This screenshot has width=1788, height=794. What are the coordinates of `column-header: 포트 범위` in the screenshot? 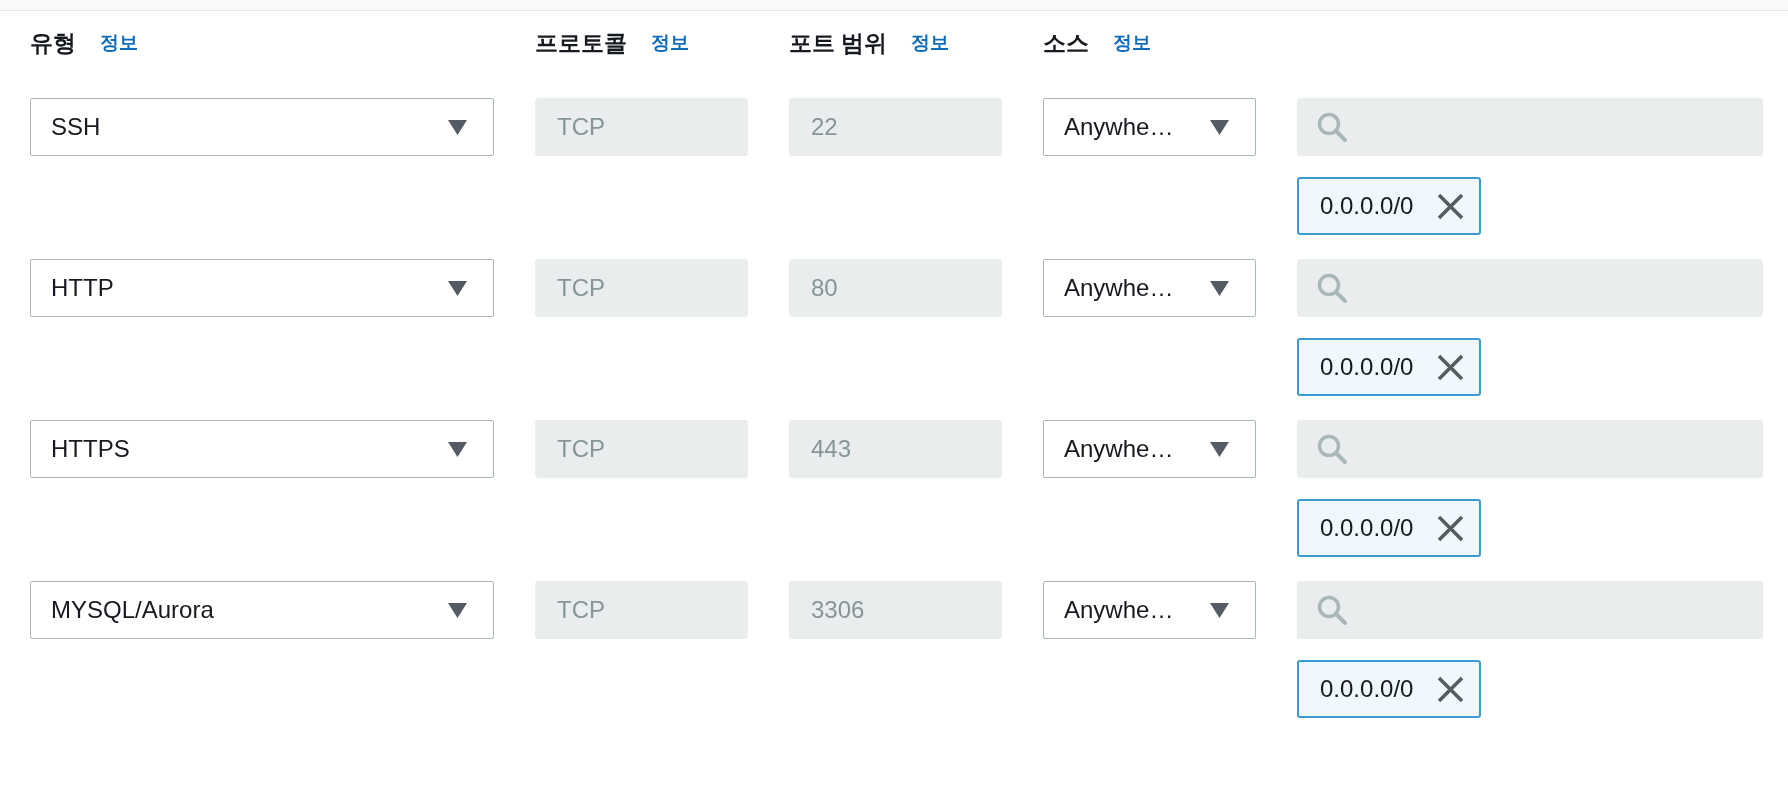 It's located at (838, 43).